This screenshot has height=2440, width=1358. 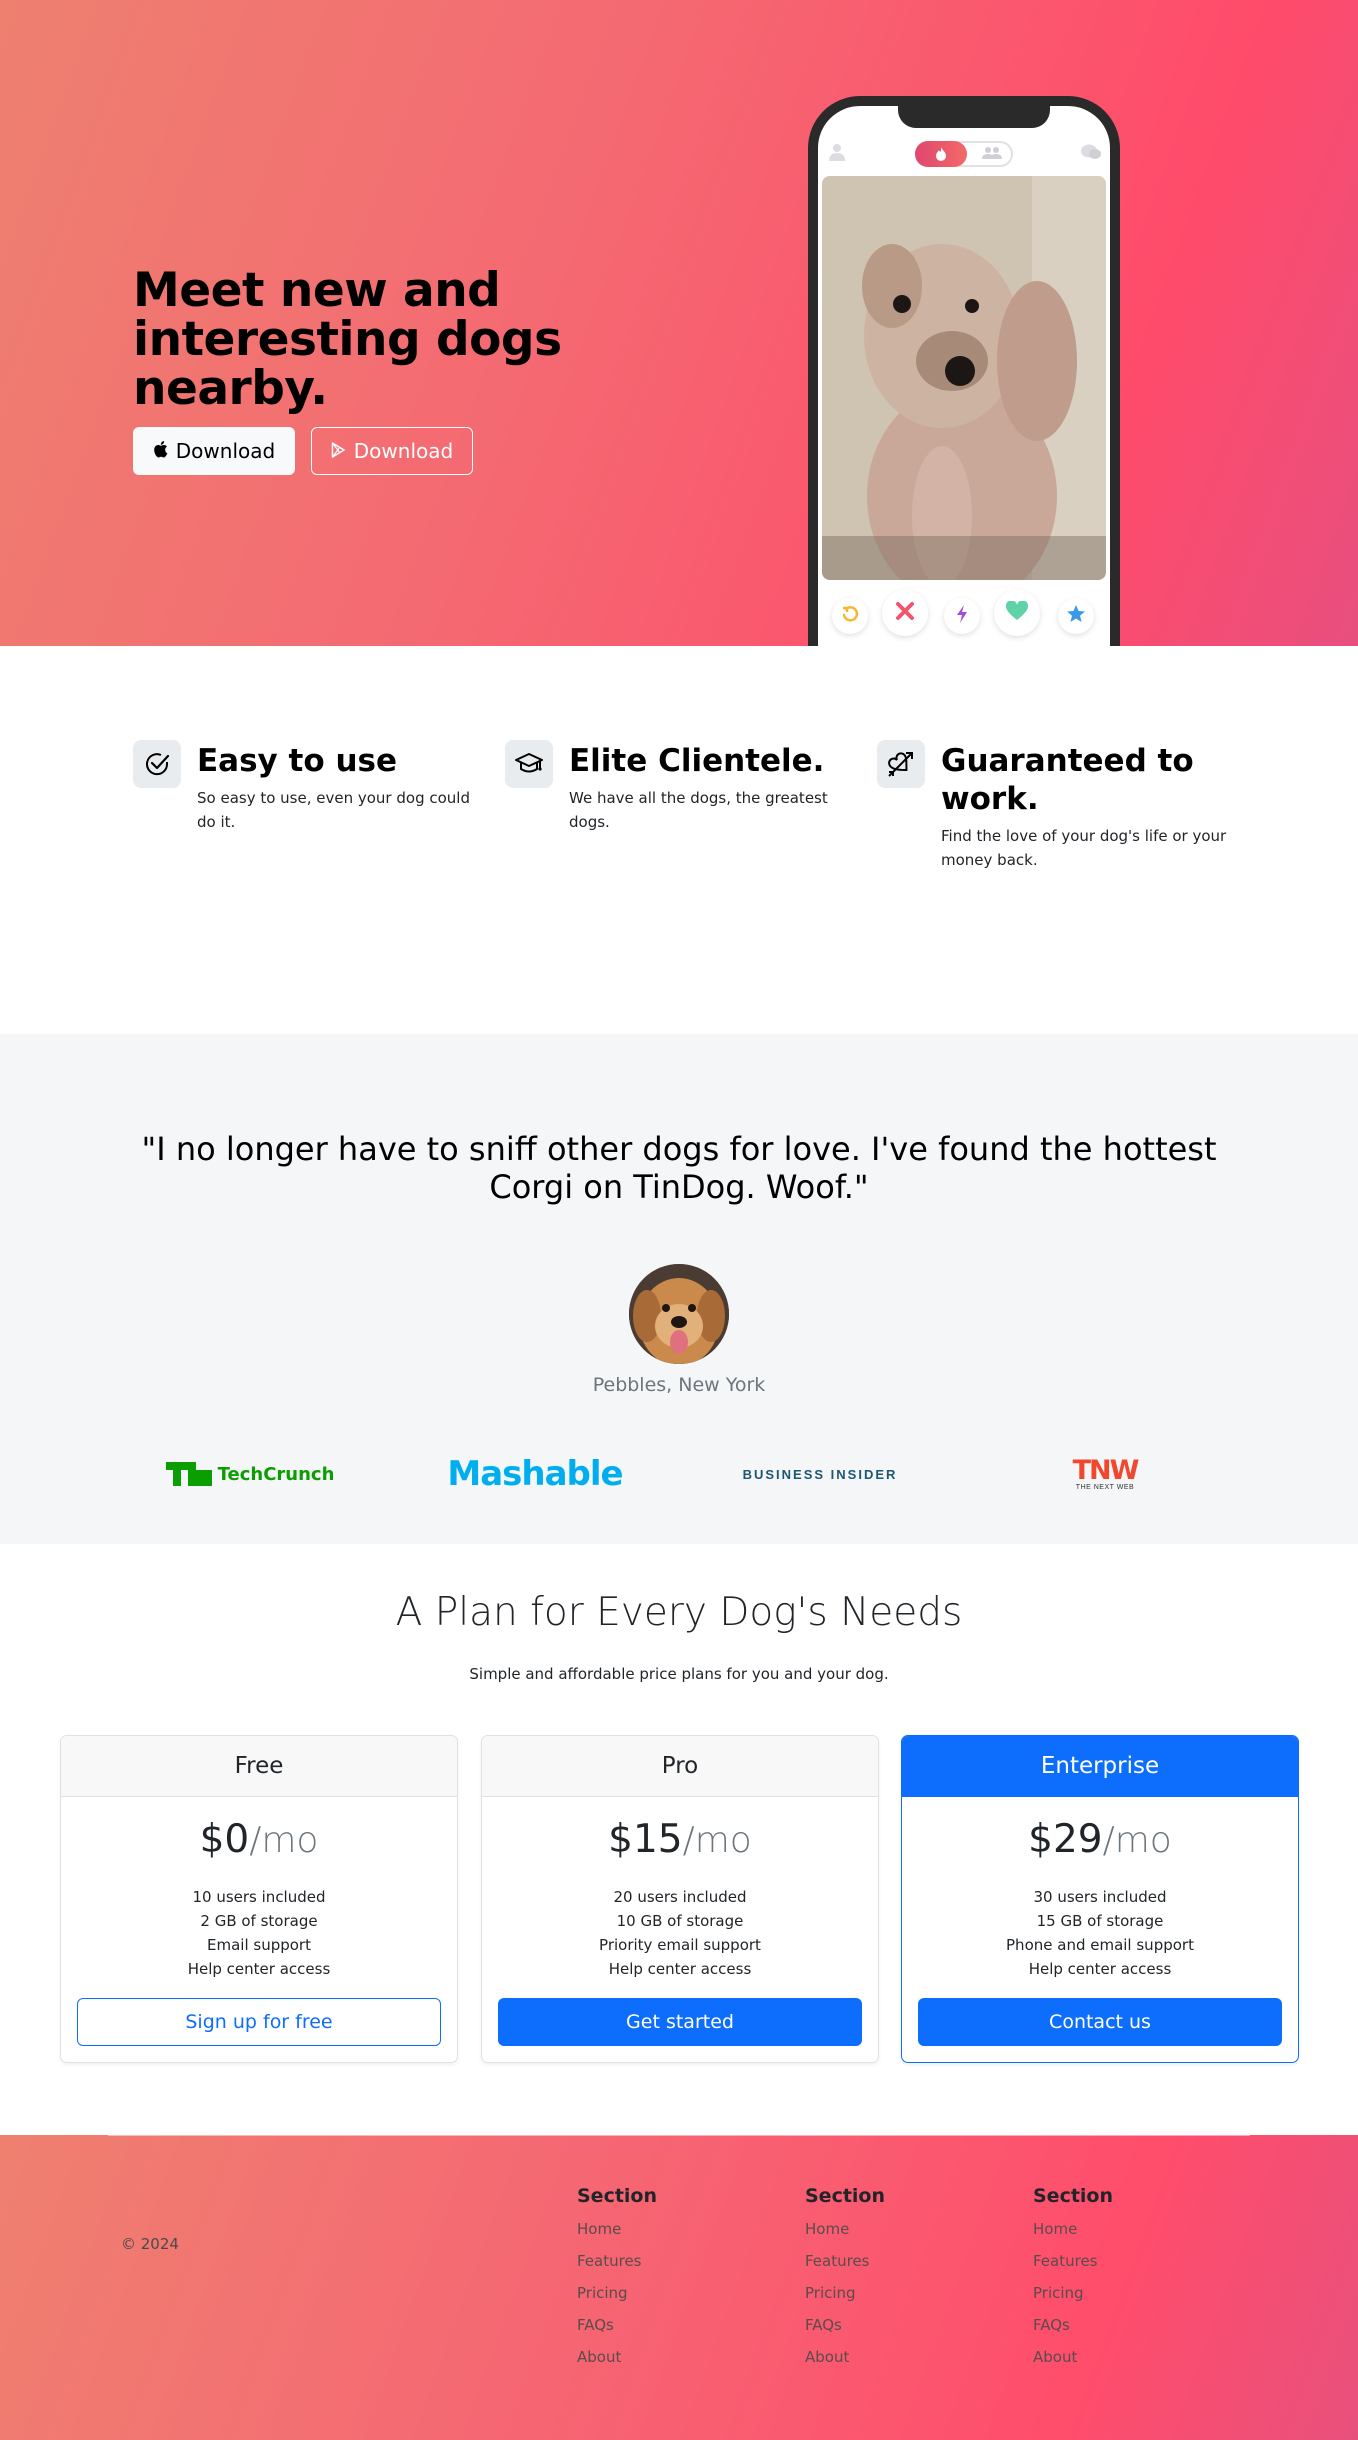 I want to click on play-store-download-button: Download, so click(x=392, y=451).